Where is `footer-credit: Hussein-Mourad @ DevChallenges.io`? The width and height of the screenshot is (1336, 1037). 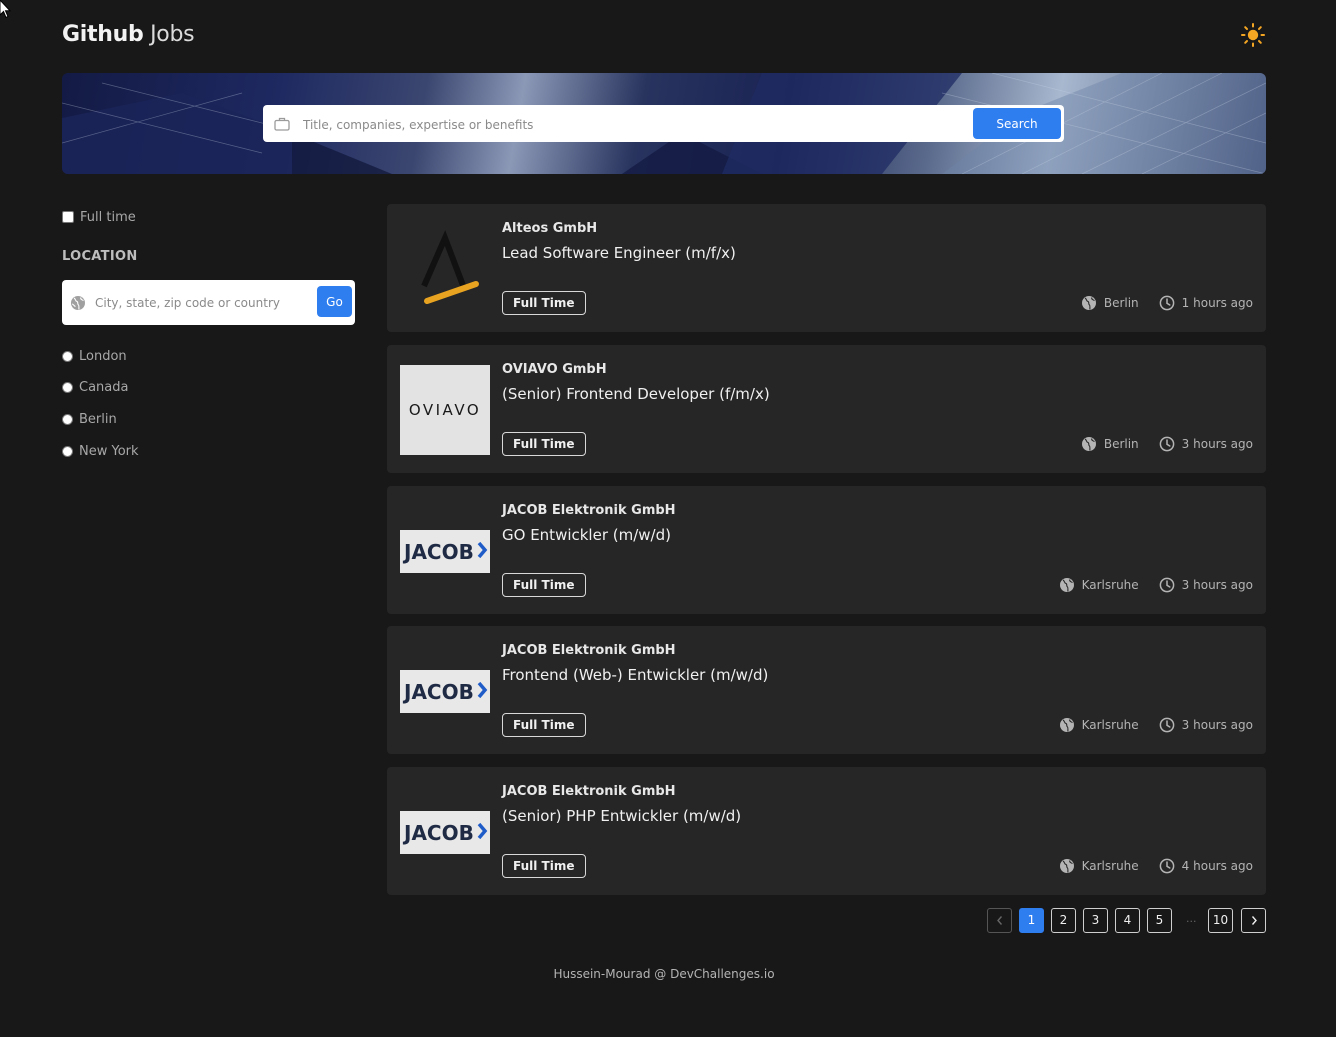 footer-credit: Hussein-Mourad @ DevChallenges.io is located at coordinates (664, 974).